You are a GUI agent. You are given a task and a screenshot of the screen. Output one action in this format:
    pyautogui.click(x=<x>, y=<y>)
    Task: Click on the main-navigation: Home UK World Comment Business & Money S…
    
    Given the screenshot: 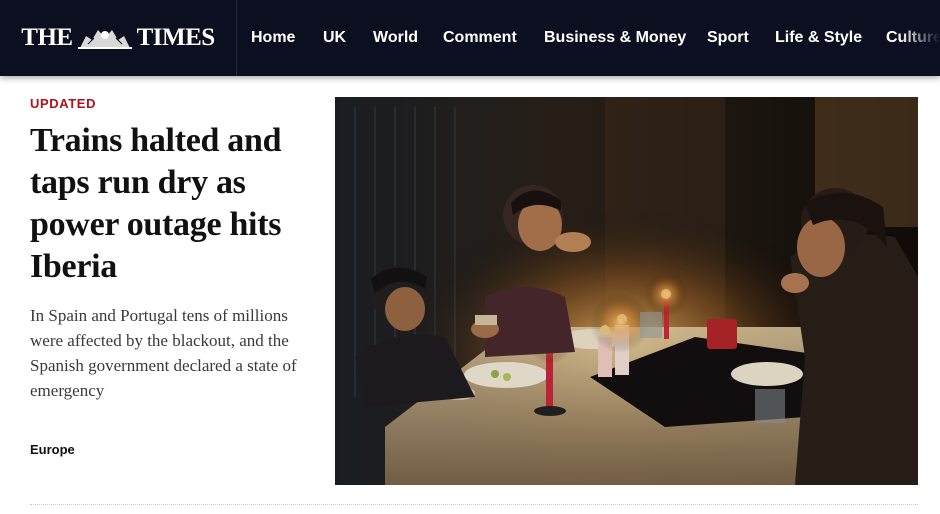 What is the action you would take?
    pyautogui.click(x=588, y=38)
    